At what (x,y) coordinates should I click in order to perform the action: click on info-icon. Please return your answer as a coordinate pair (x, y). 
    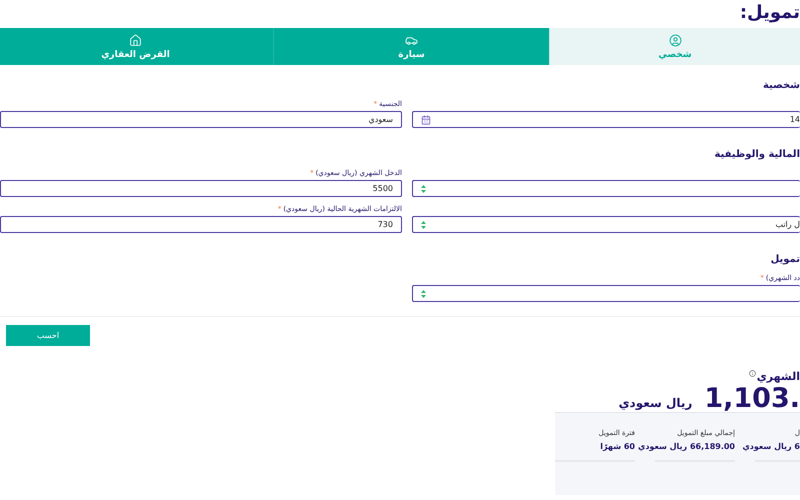
    Looking at the image, I should click on (752, 373).